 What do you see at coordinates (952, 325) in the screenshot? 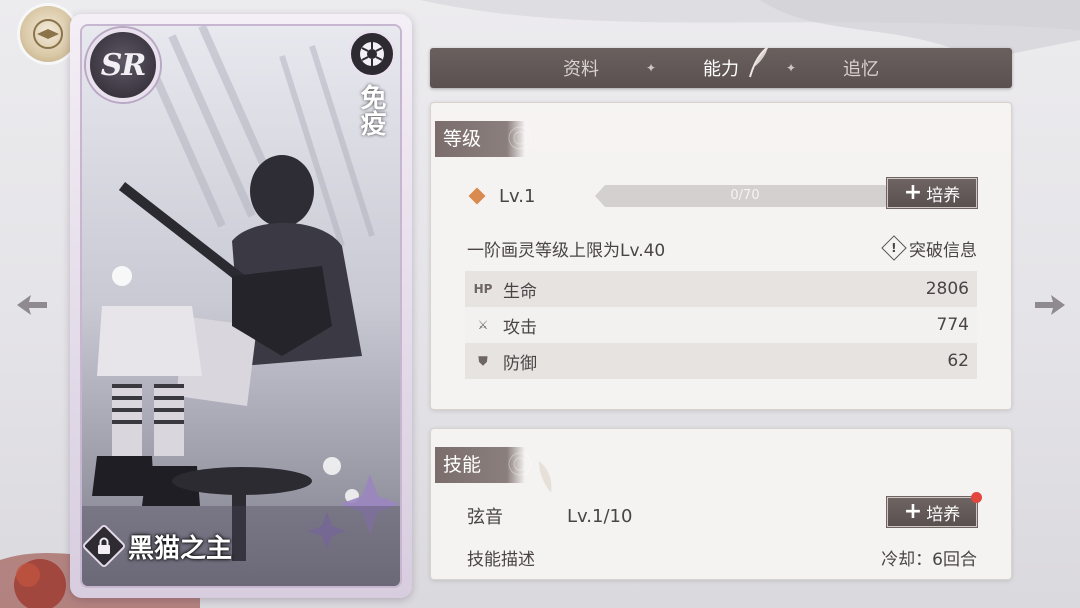
I see `stat-value: 774` at bounding box center [952, 325].